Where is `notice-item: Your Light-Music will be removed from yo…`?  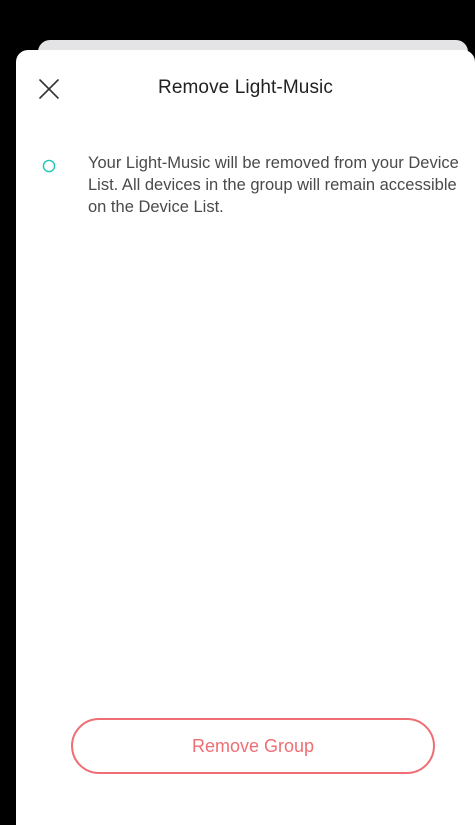
notice-item: Your Light-Music will be removed from yo… is located at coordinates (252, 185).